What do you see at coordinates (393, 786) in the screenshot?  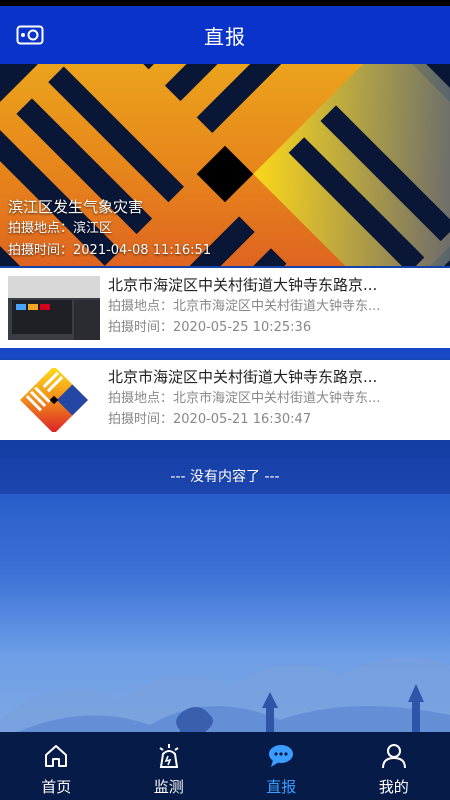 I see `tab-label: 我的` at bounding box center [393, 786].